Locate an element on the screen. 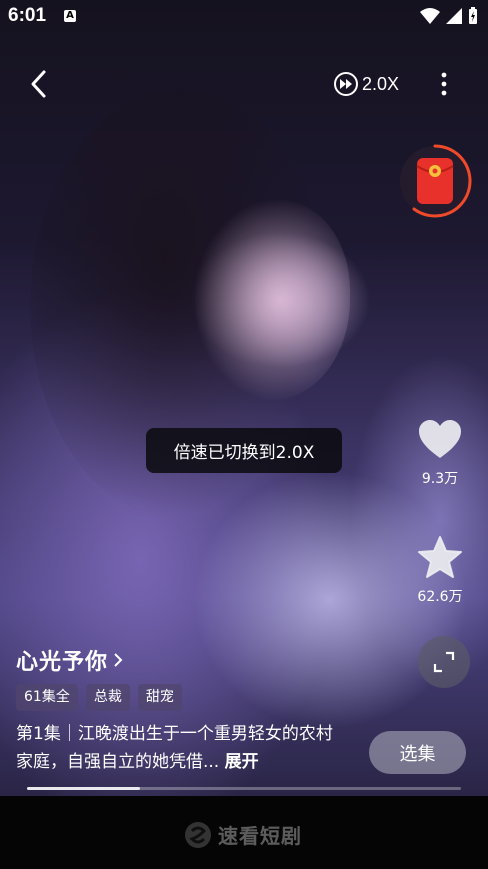 This screenshot has height=869, width=488. clock: 6:01 is located at coordinates (27, 15).